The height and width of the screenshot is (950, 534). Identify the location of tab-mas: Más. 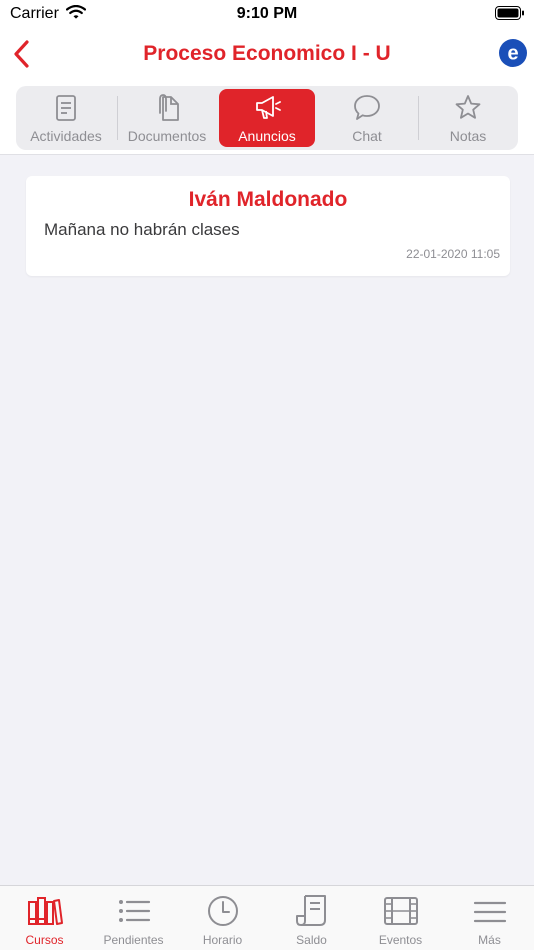
(489, 918).